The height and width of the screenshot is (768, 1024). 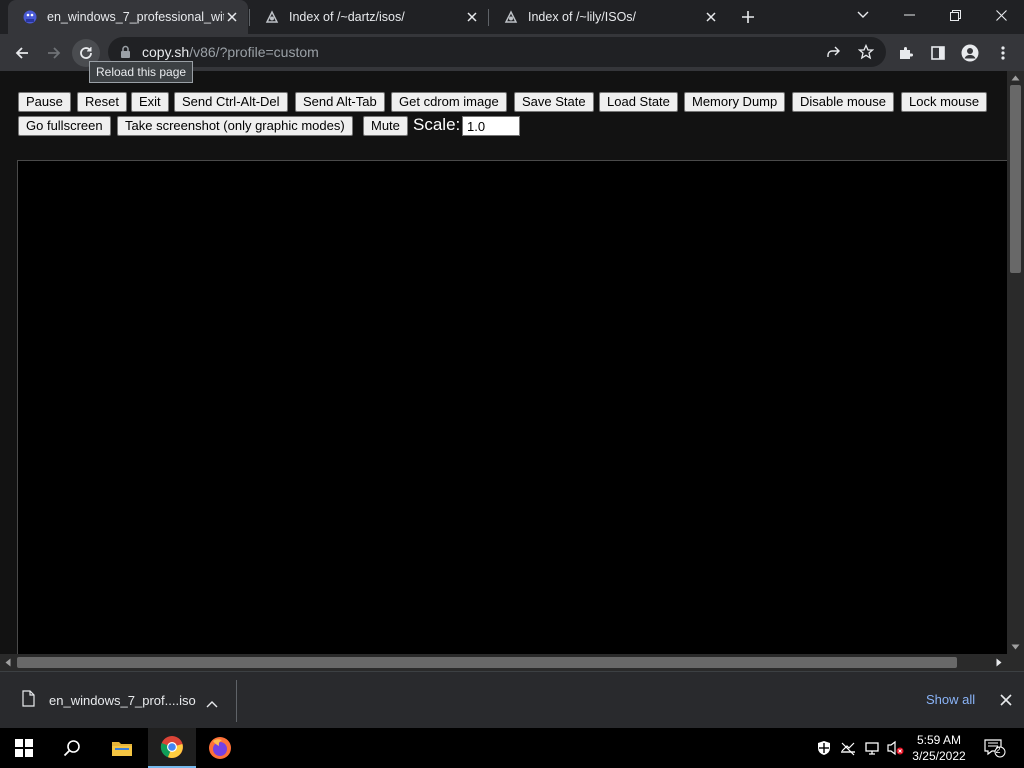 I want to click on tab-title: Index of /~lily/ISOs/, so click(x=582, y=17).